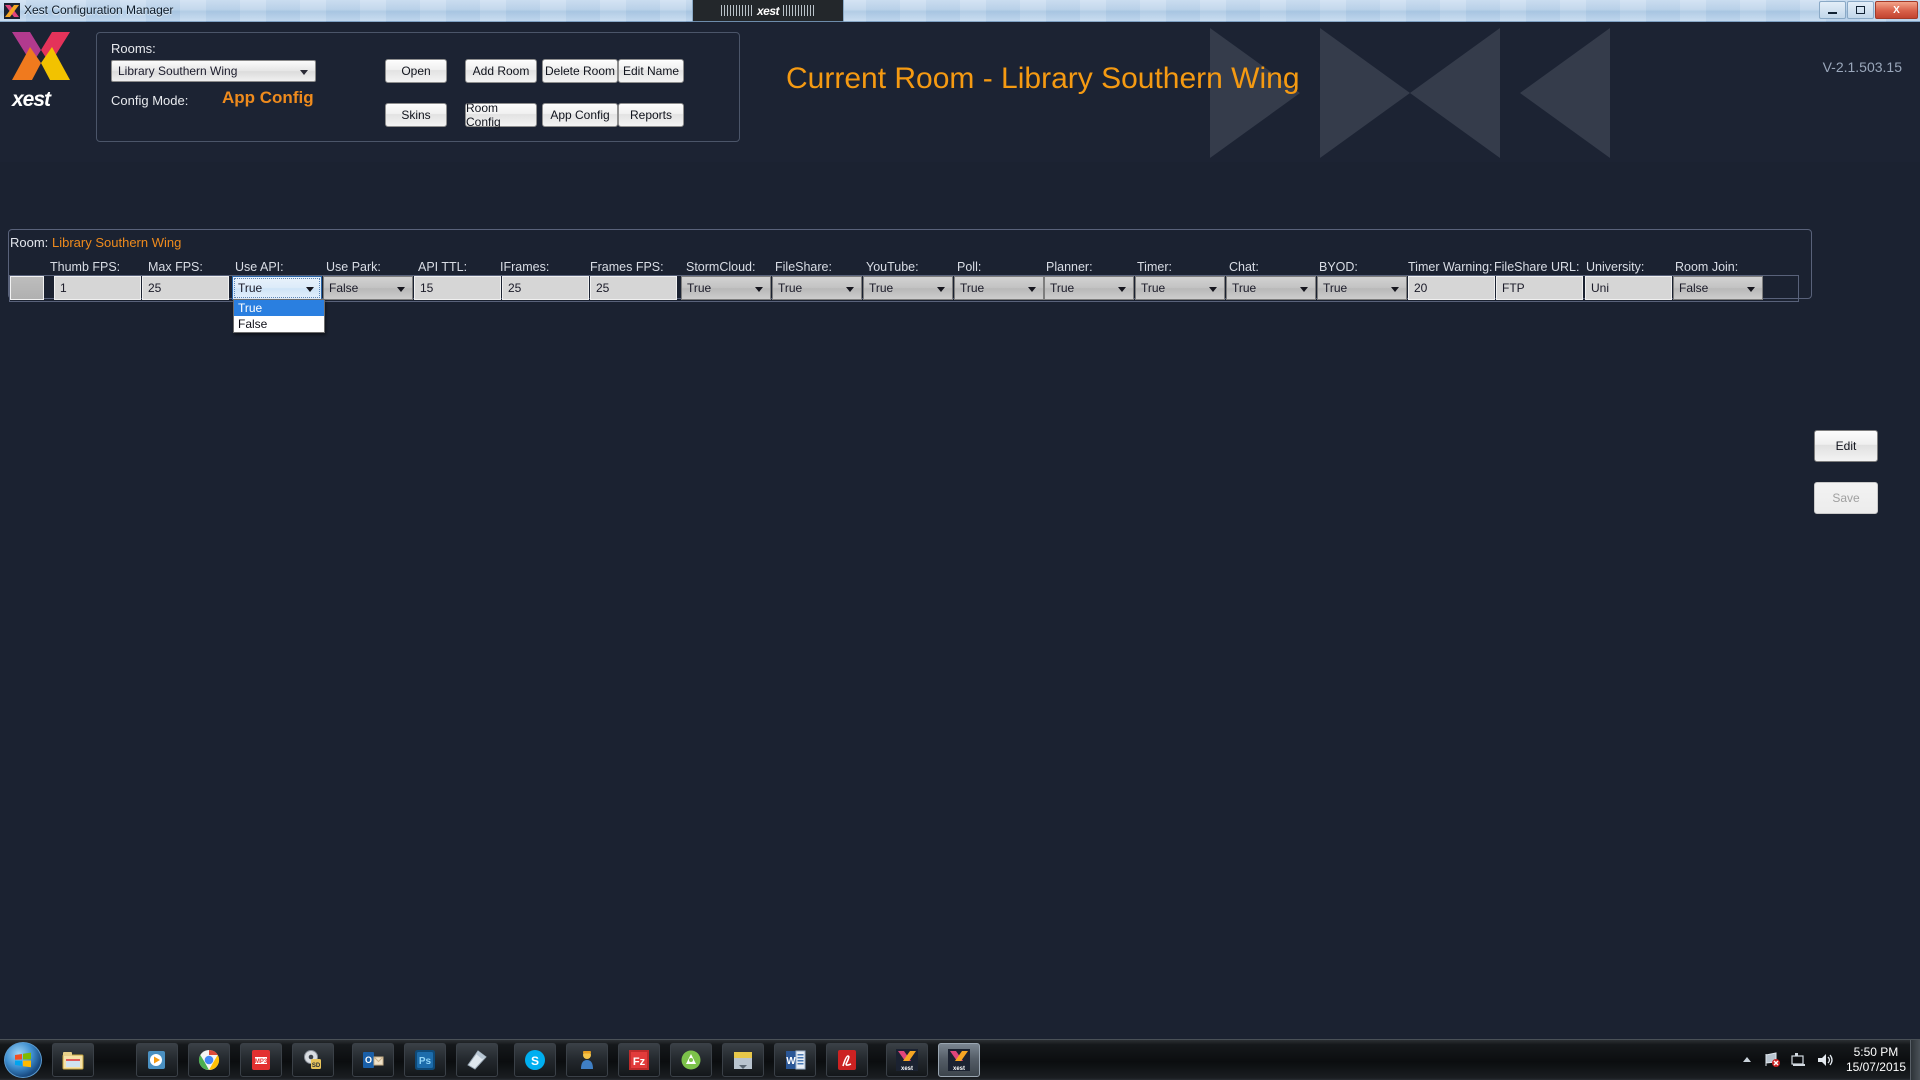 The width and height of the screenshot is (1920, 1080). I want to click on column-header-use-api: Use API:, so click(259, 267).